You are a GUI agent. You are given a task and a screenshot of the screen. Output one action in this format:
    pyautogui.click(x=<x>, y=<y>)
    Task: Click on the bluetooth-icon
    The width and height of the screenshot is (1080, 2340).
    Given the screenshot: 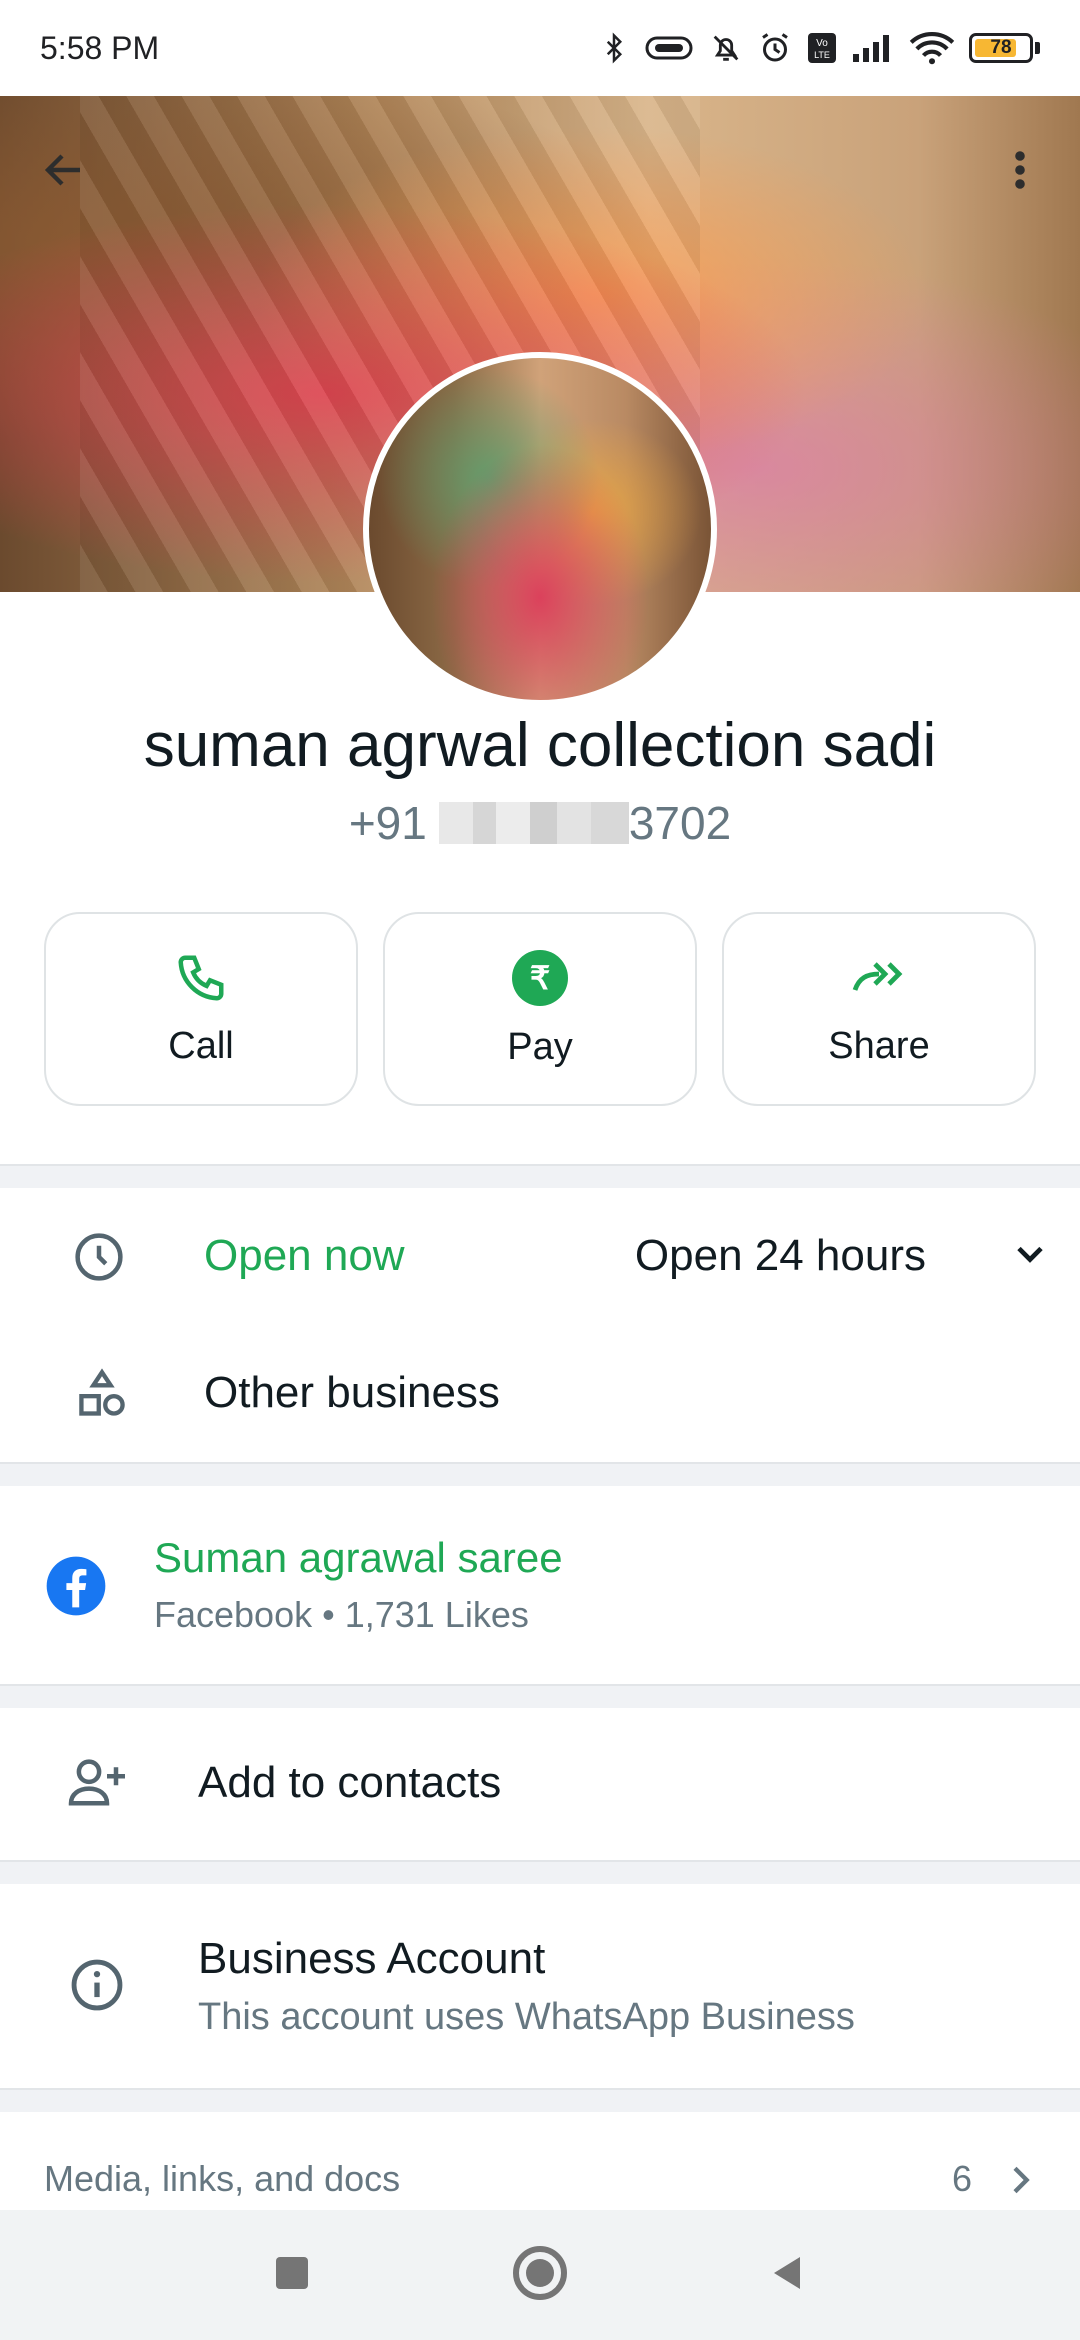 What is the action you would take?
    pyautogui.click(x=614, y=48)
    